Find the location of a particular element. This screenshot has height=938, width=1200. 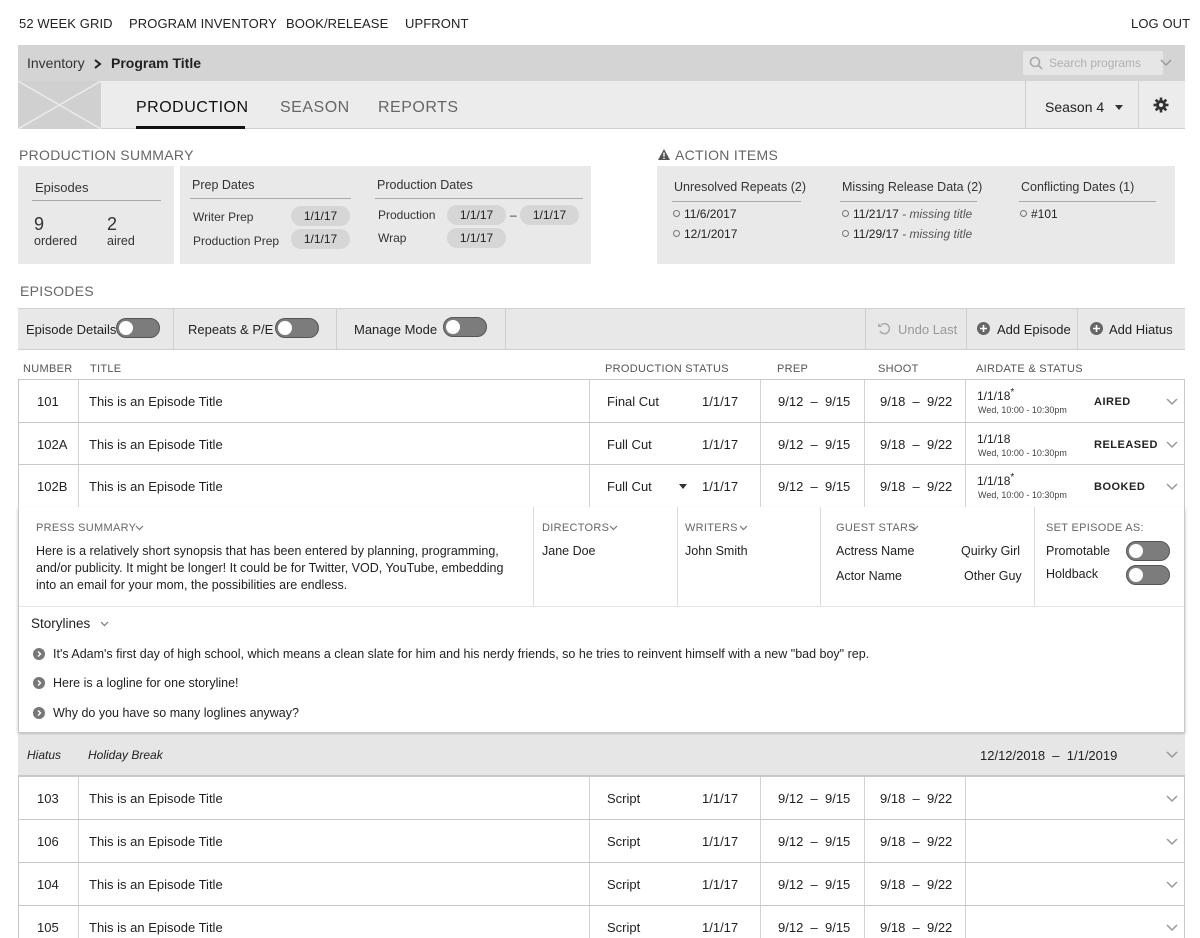

directors-label: DIRECTORS is located at coordinates (575, 528).